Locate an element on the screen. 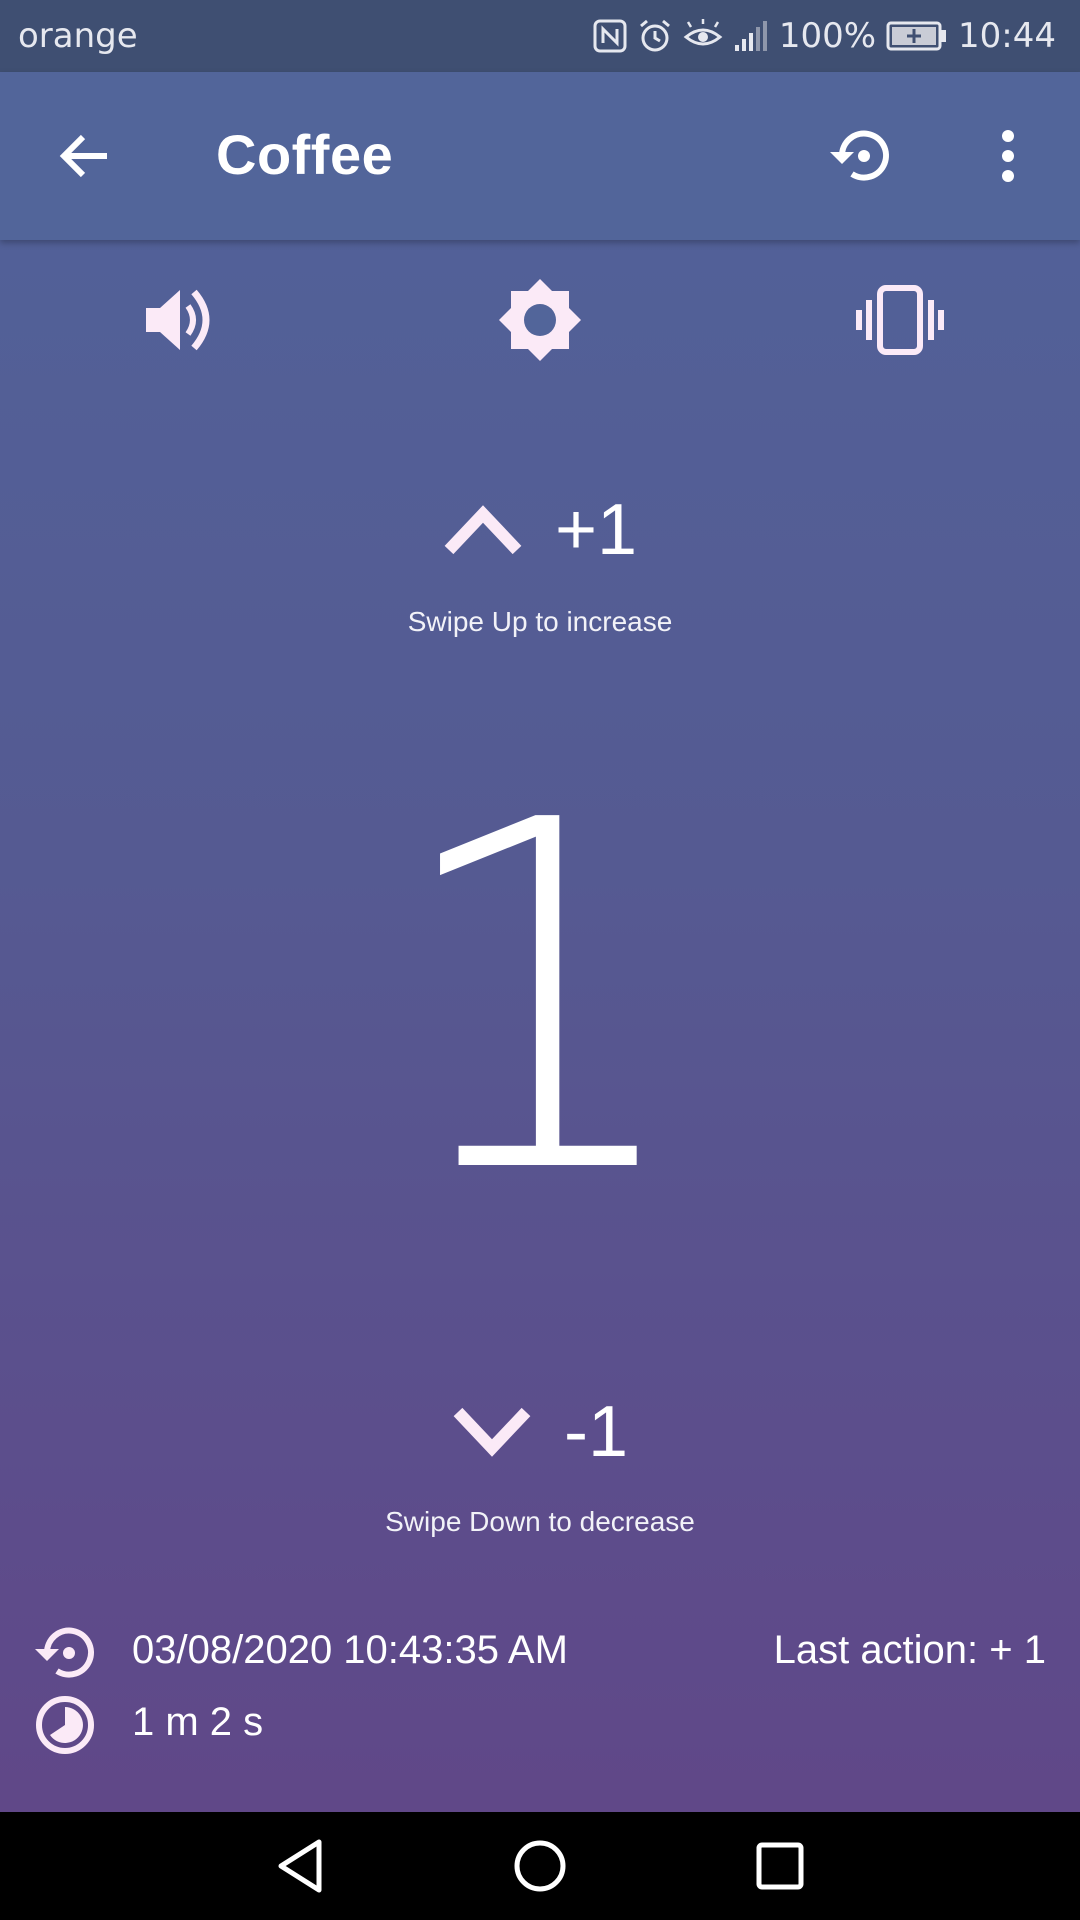 The width and height of the screenshot is (1080, 1920). circle-home-icon is located at coordinates (540, 1866).